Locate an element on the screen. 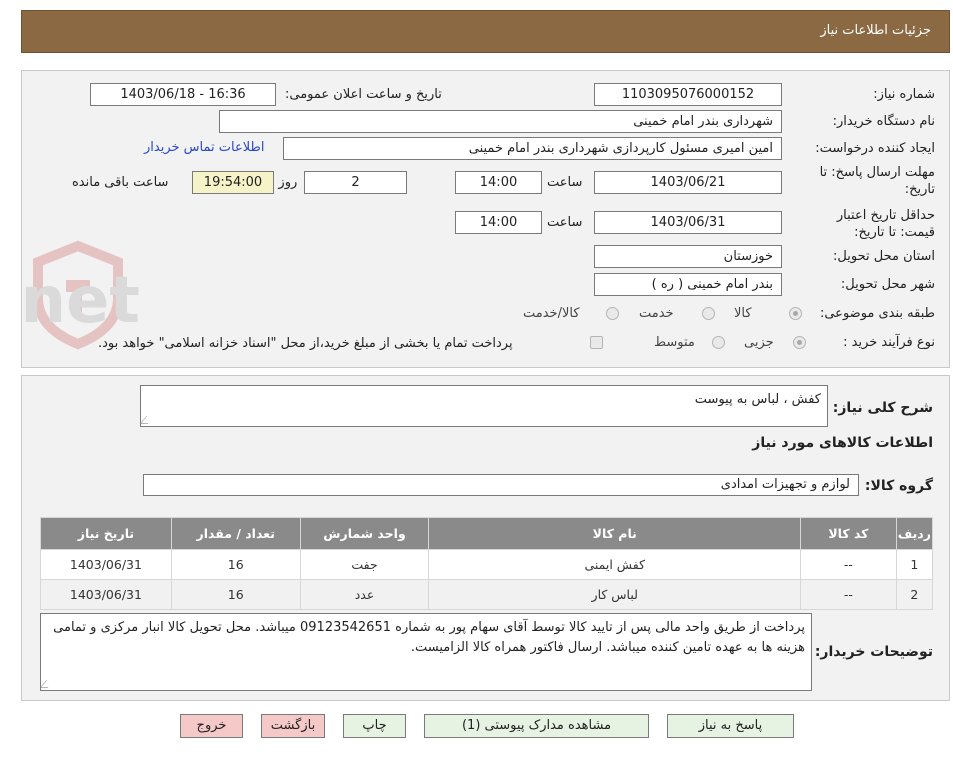 The image size is (953, 759). need-number-field: 1103095076000152 is located at coordinates (688, 94).